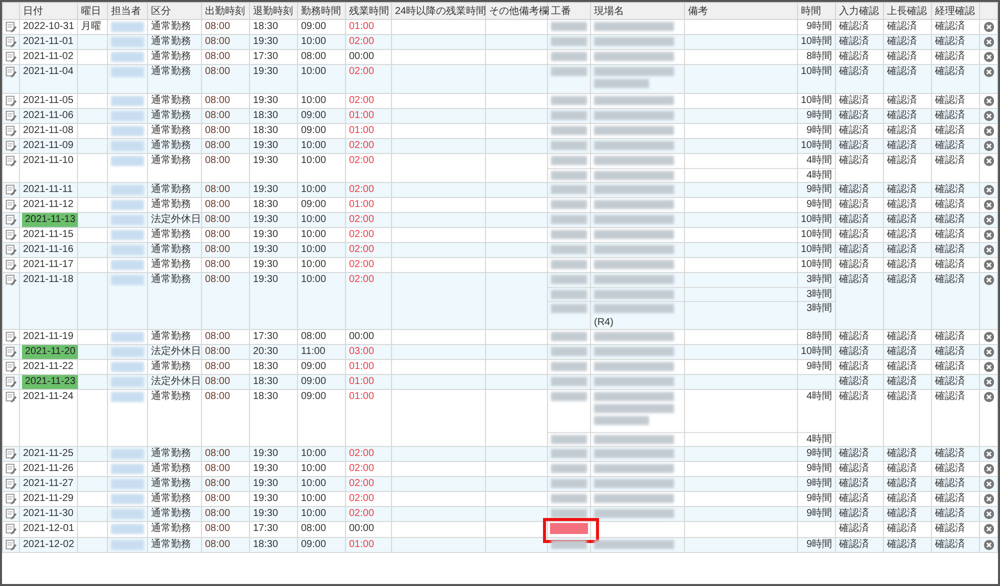 This screenshot has height=586, width=1000. What do you see at coordinates (48, 250) in the screenshot?
I see `date-text: 2021-11-16` at bounding box center [48, 250].